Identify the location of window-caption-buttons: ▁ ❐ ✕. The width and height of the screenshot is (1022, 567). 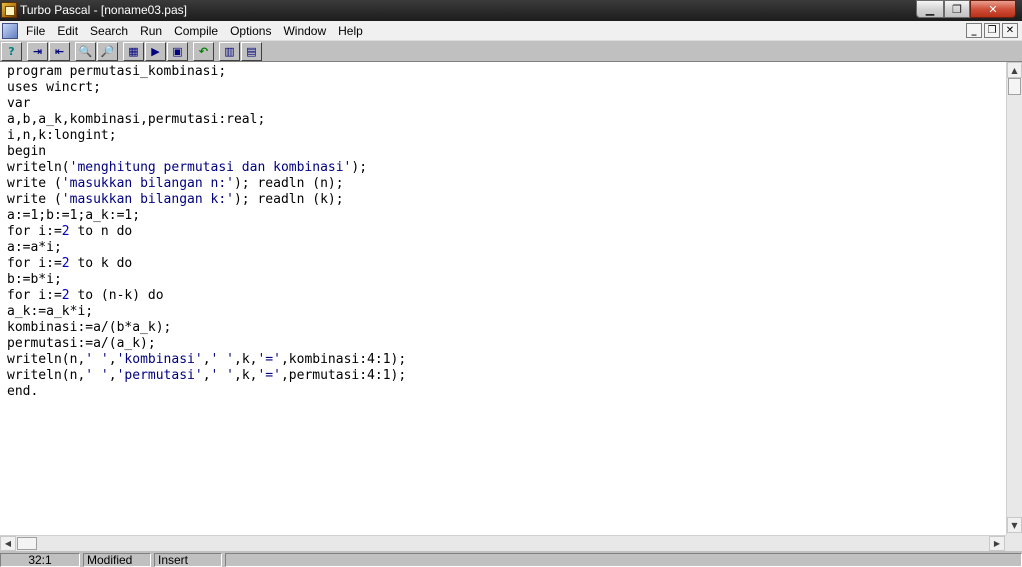
(966, 9).